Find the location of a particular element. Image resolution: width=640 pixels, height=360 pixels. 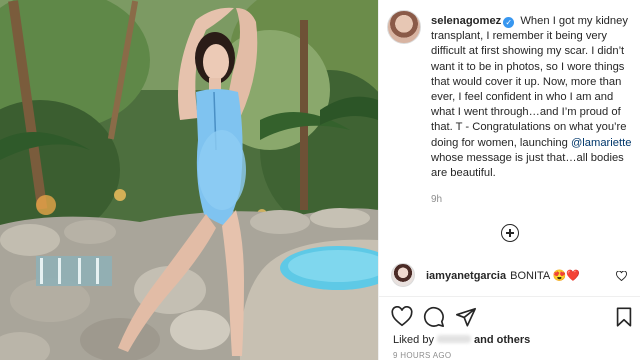

caption-mention-link: @lamariette is located at coordinates (601, 143).